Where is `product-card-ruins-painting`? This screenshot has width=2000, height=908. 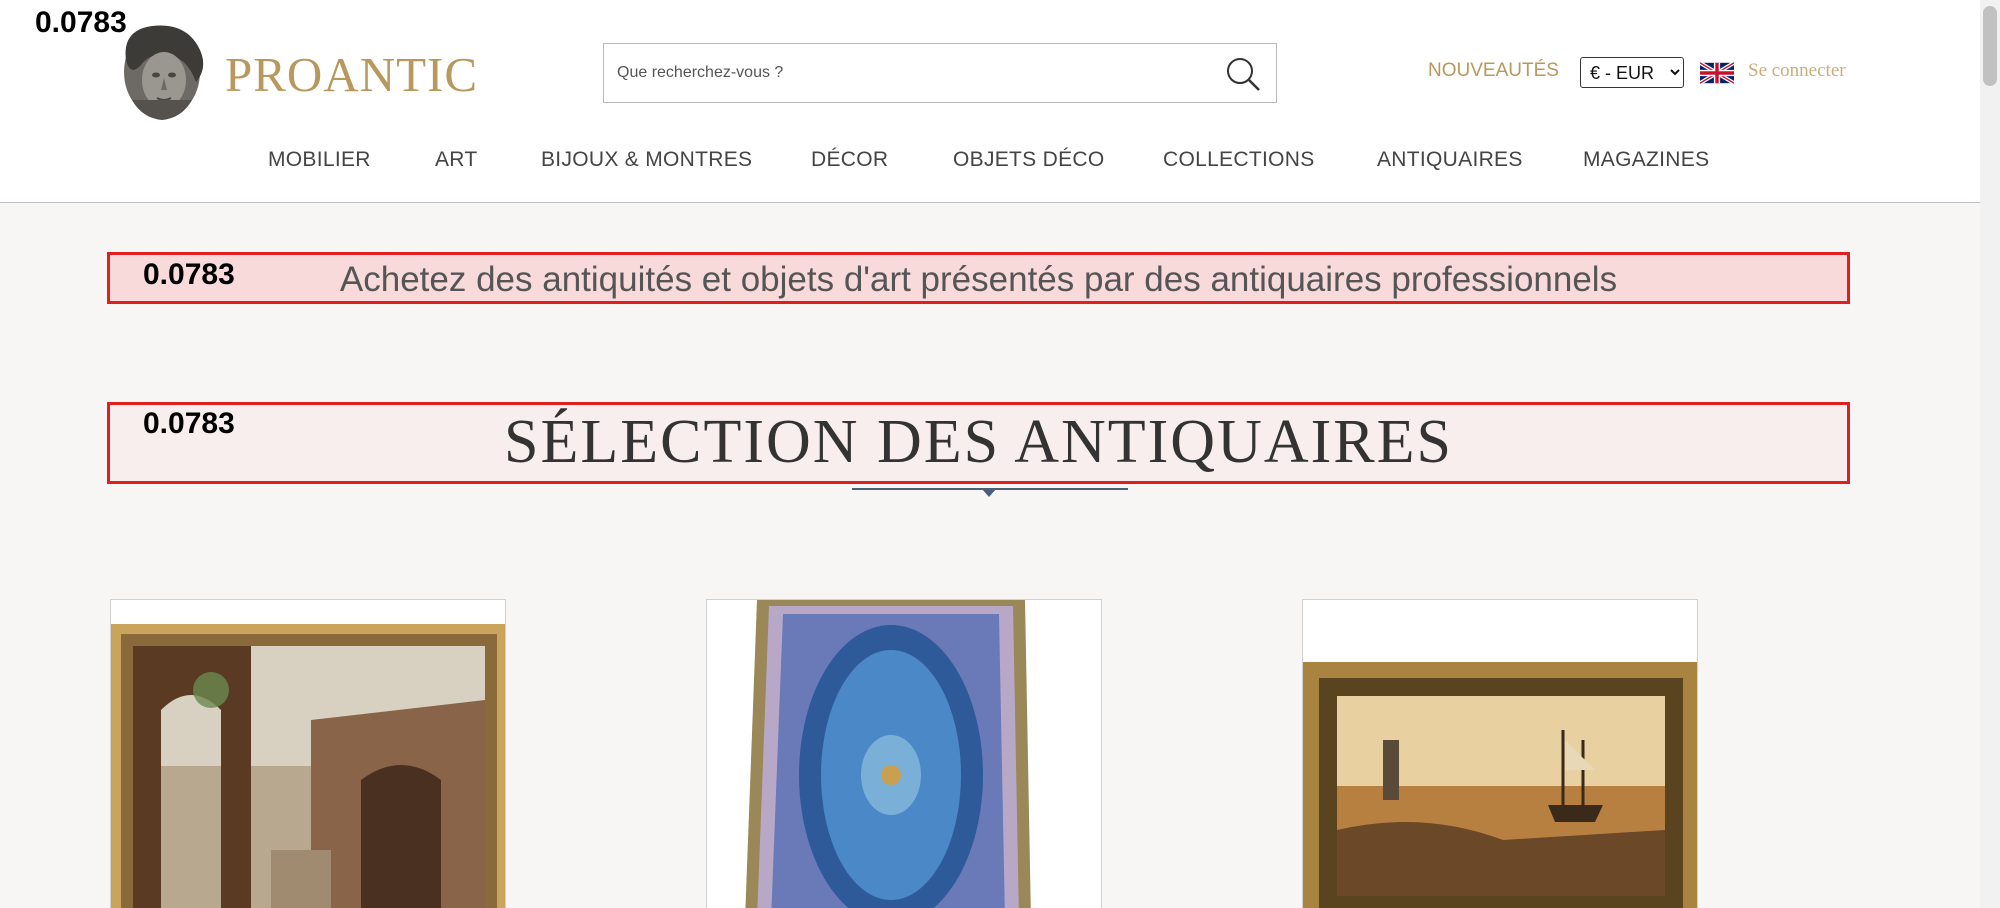
product-card-ruins-painting is located at coordinates (308, 753).